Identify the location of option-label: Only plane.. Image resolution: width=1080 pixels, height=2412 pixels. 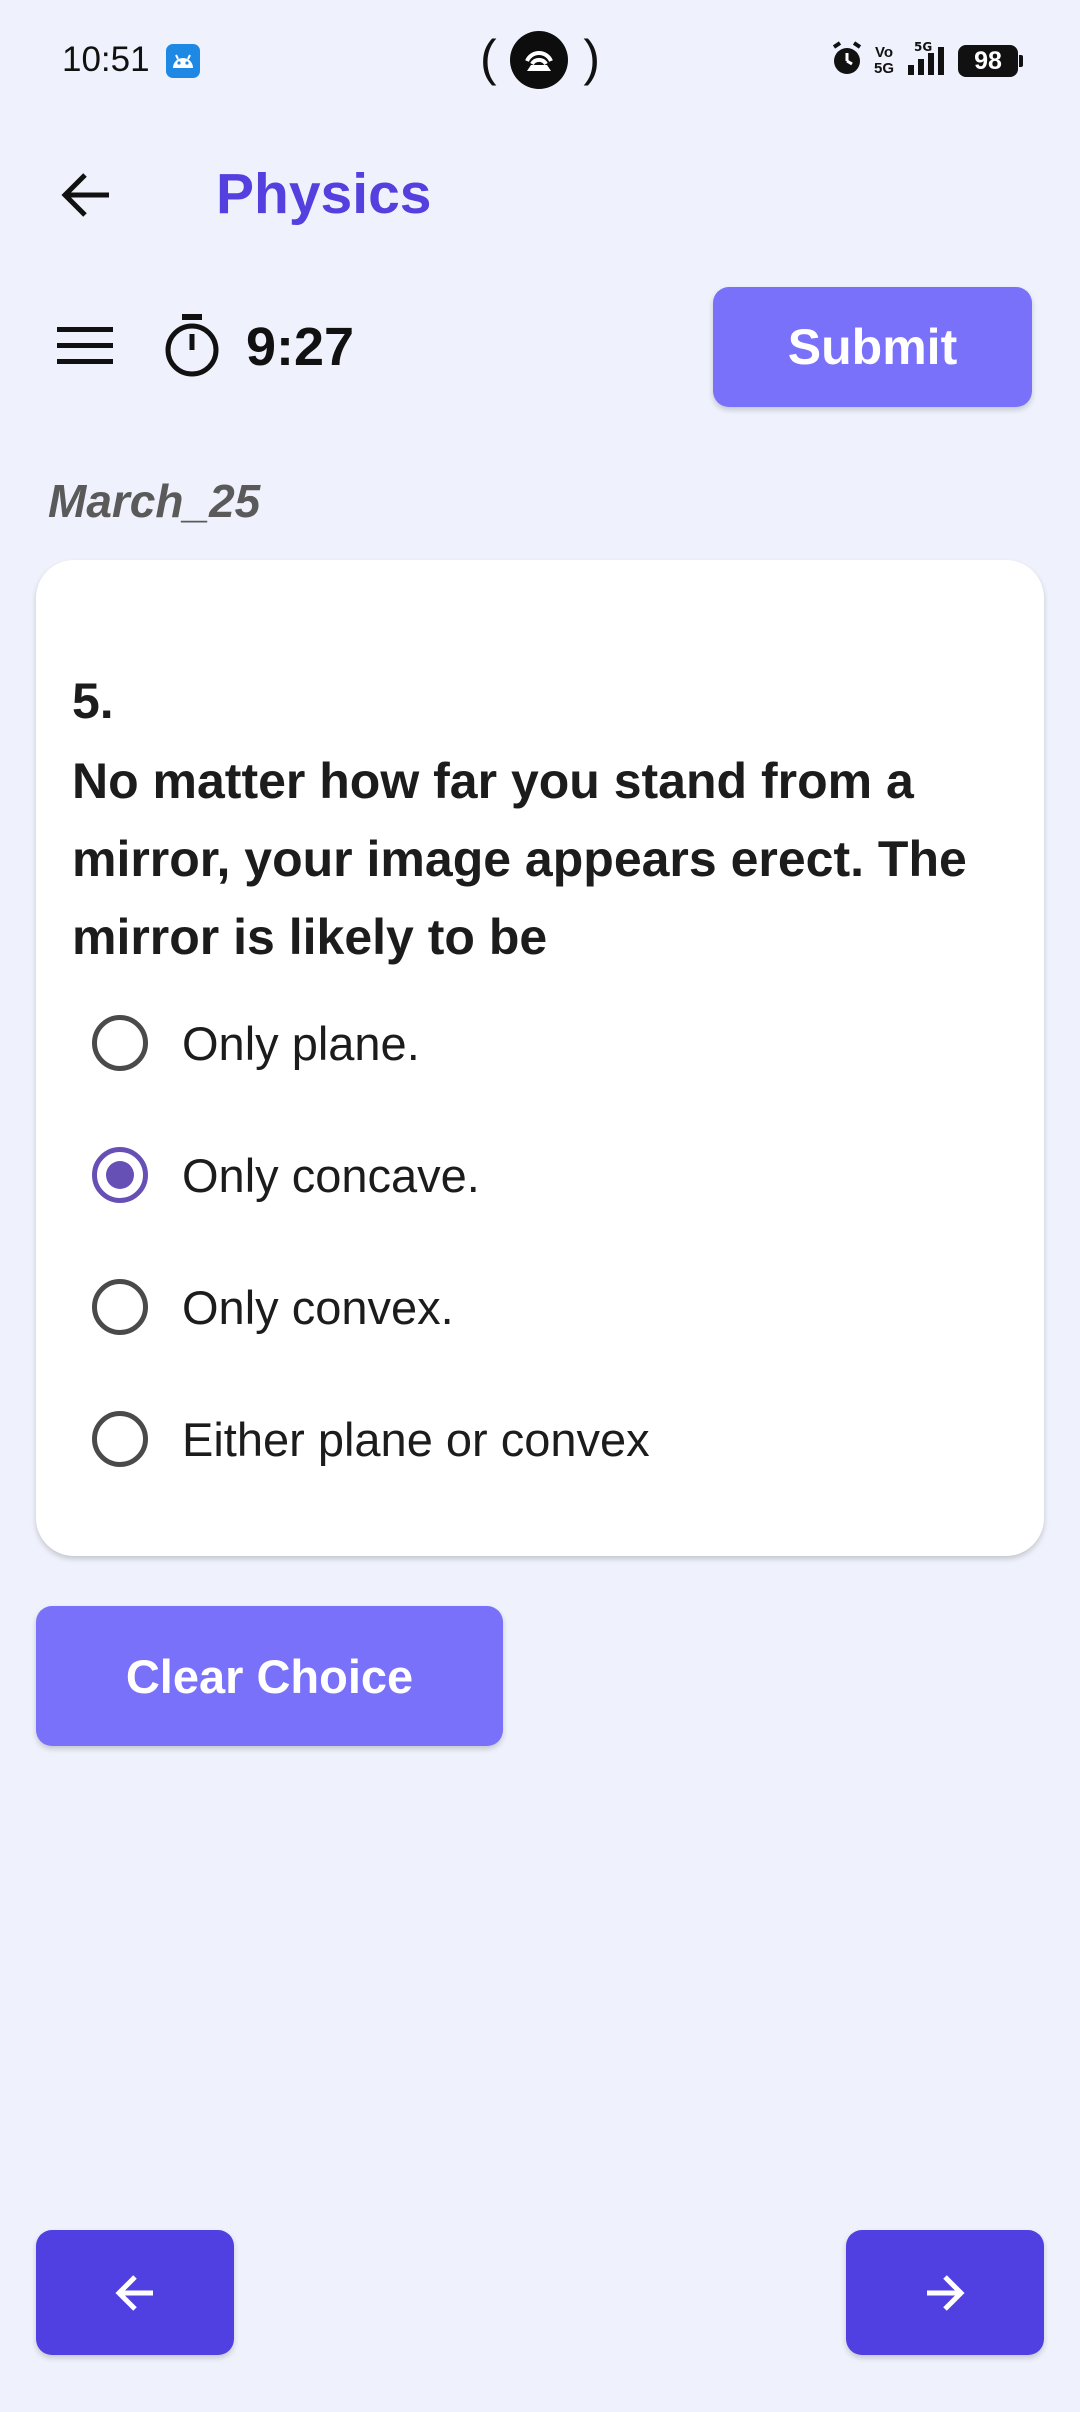
(301, 1043).